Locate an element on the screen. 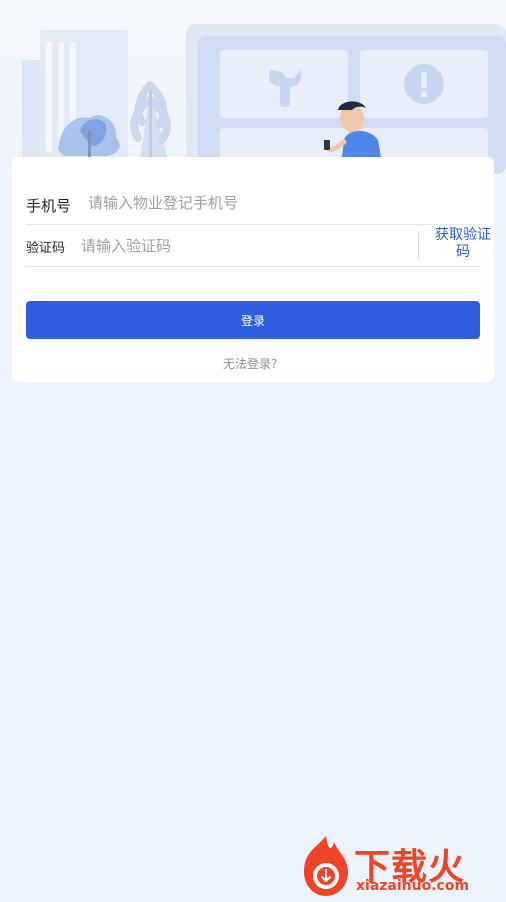 This screenshot has height=902, width=506. code-divider is located at coordinates (418, 245).